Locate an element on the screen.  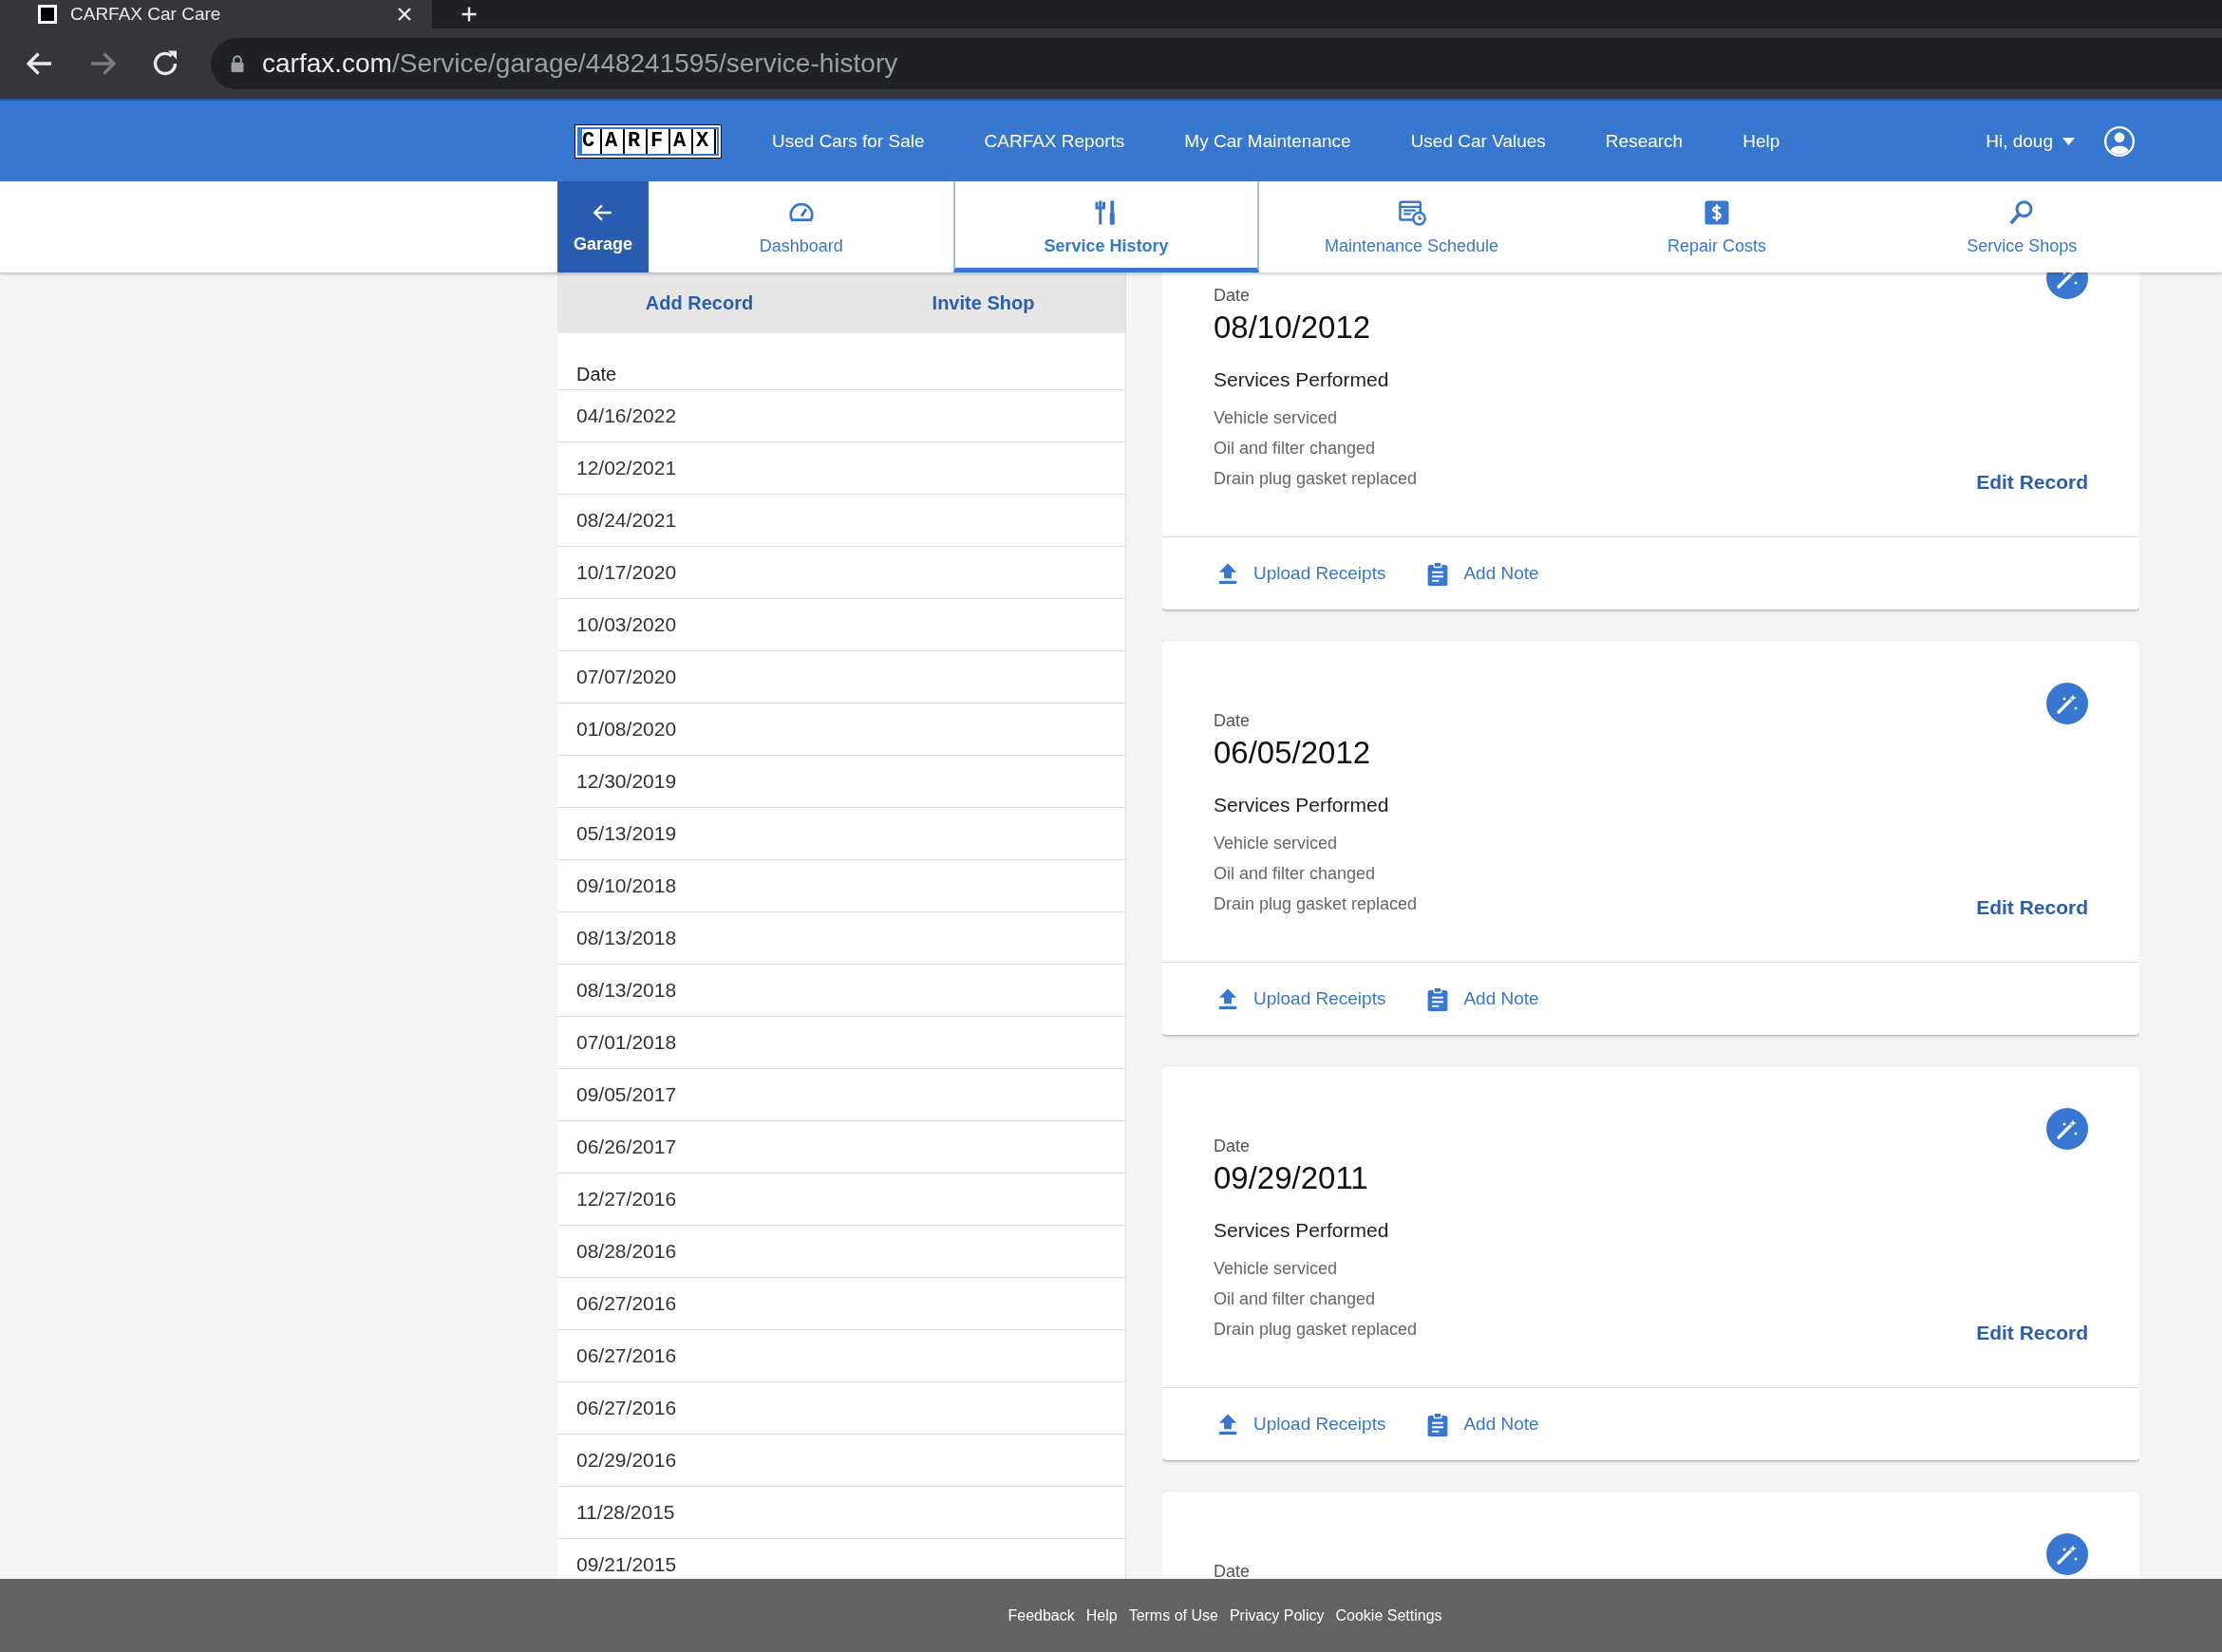
account-icon is located at coordinates (2119, 141).